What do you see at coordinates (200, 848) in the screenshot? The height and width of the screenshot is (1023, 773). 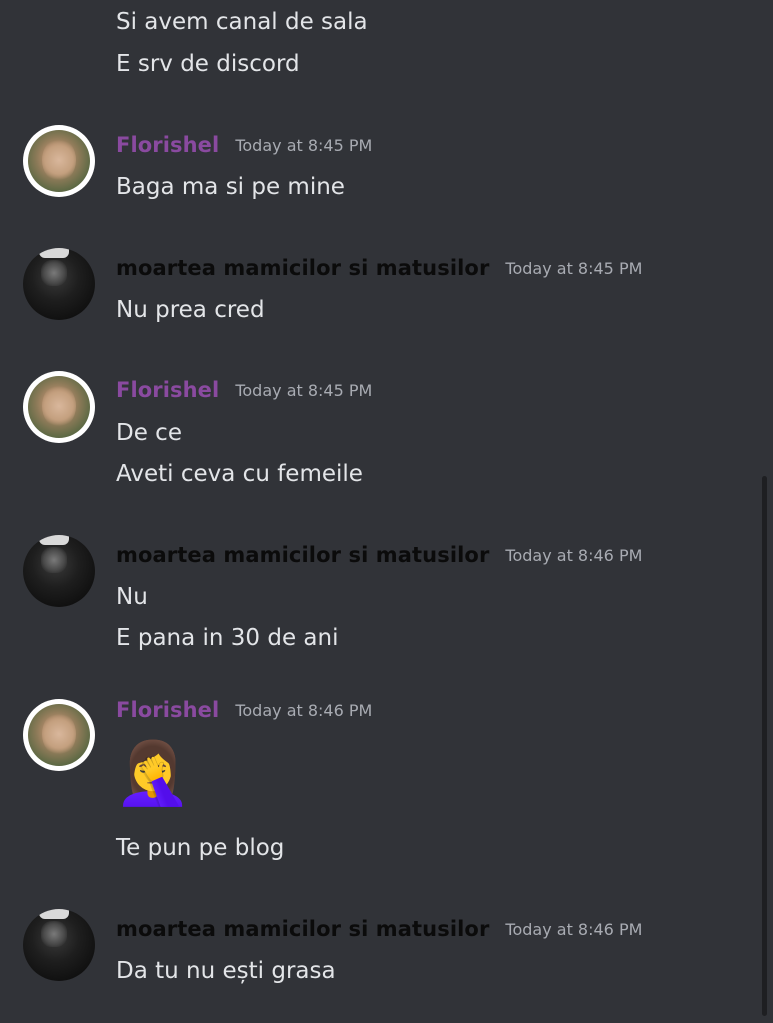 I see `message-text: Te pun pe blog` at bounding box center [200, 848].